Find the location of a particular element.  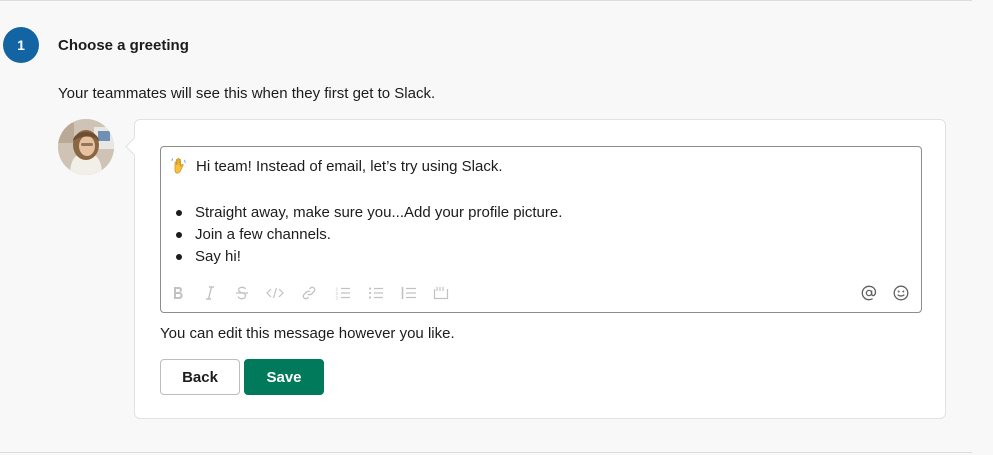

waving-hand-icon is located at coordinates (180, 166).